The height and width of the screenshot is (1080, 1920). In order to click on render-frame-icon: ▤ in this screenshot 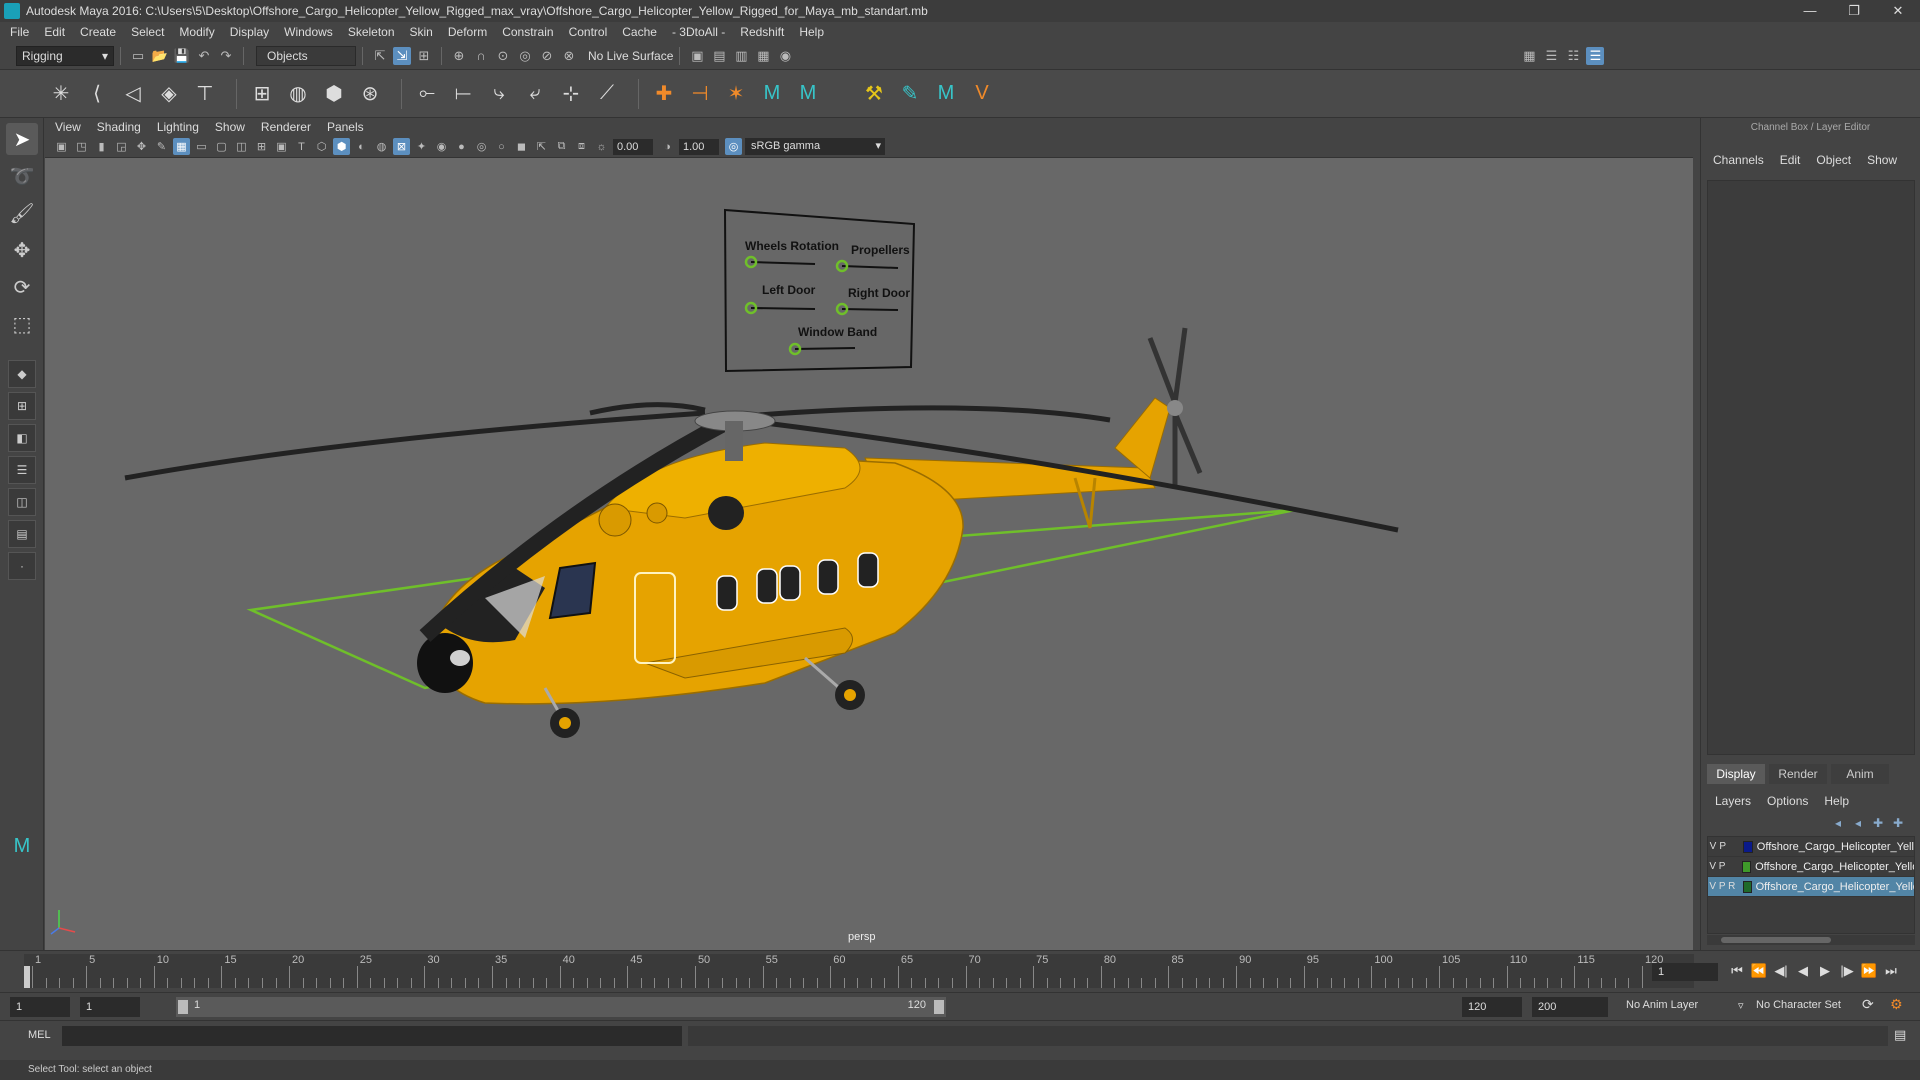, I will do `click(719, 56)`.